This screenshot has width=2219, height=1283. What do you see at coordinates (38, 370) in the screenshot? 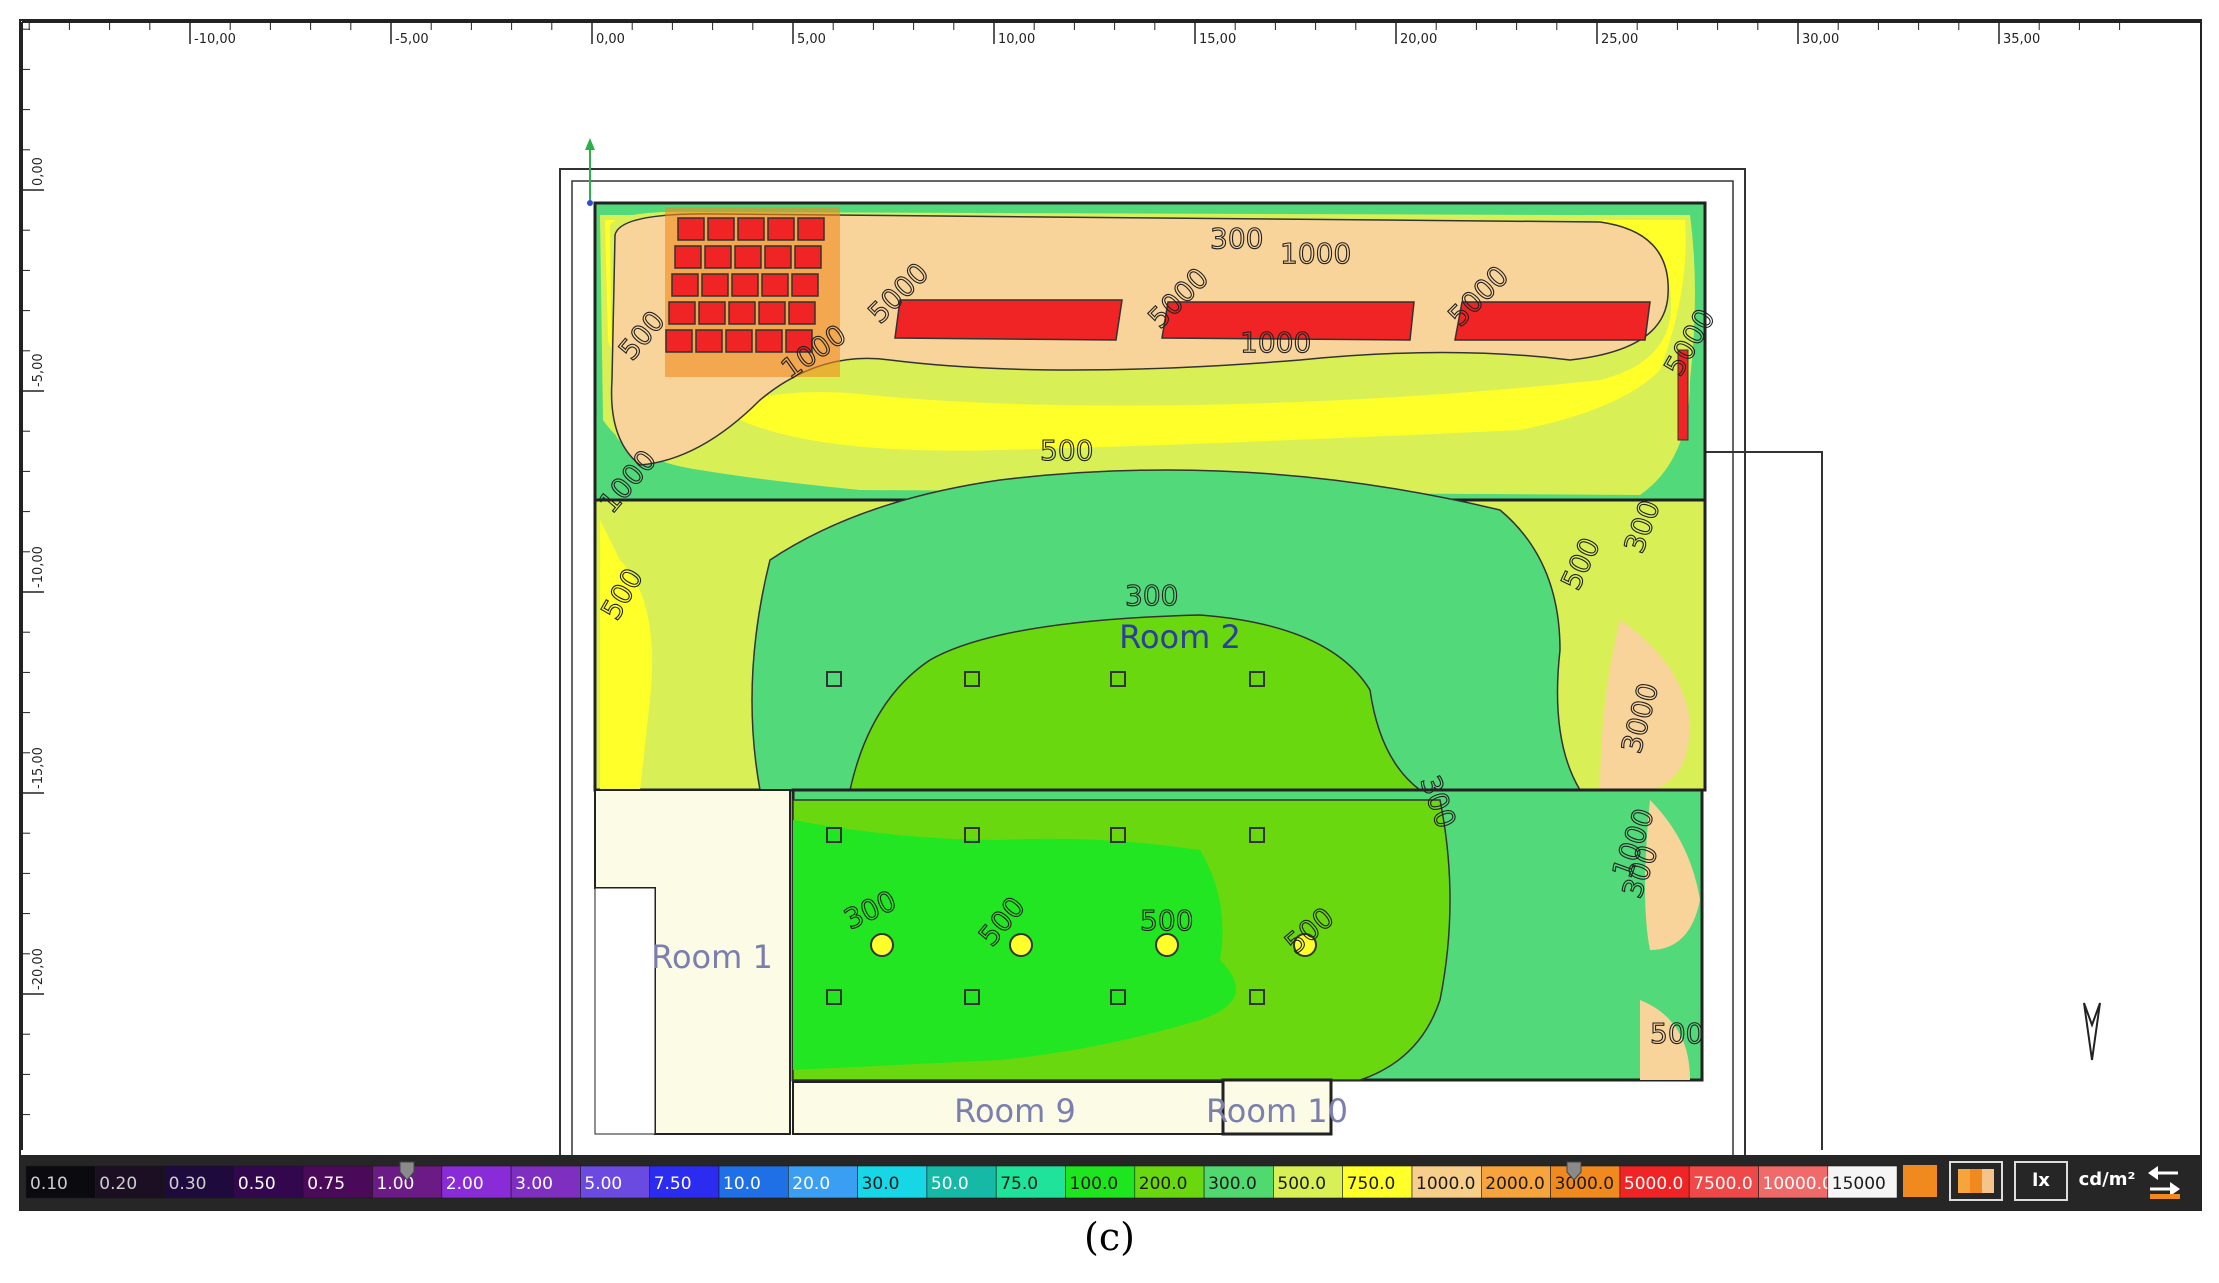
I see `ruler-y-tick-label: -5,00` at bounding box center [38, 370].